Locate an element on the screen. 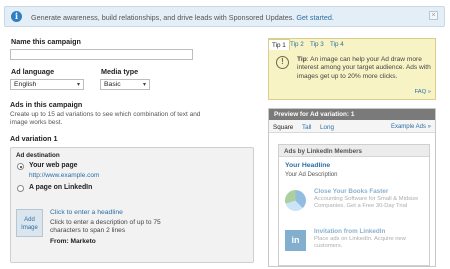  sponsored-ad-title: Invitation from LinkedIn is located at coordinates (350, 231).